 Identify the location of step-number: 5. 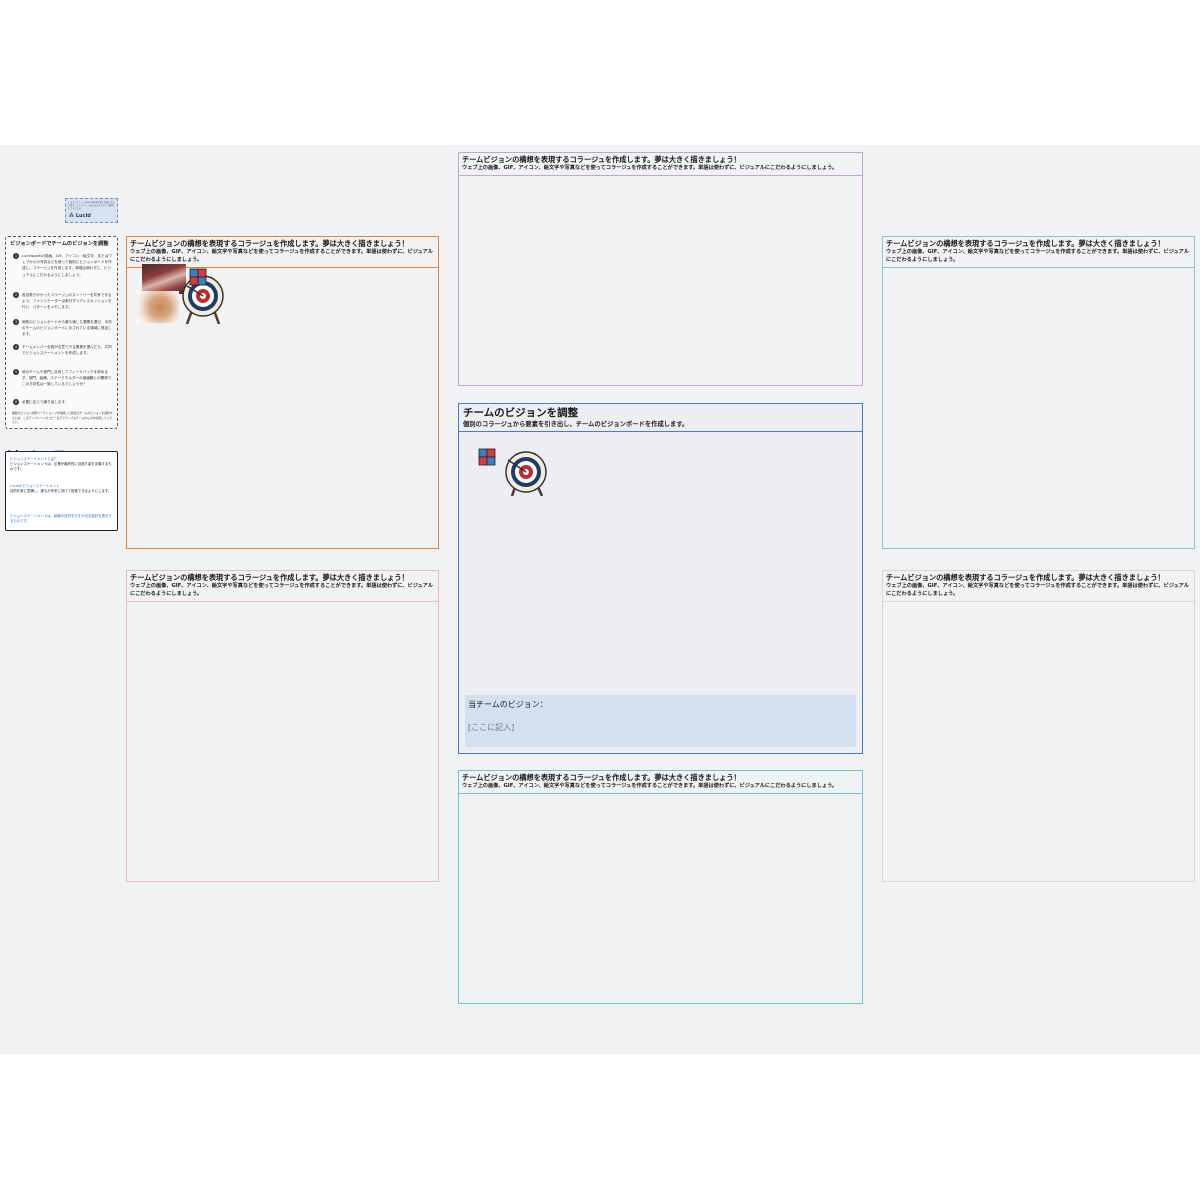
(16, 372).